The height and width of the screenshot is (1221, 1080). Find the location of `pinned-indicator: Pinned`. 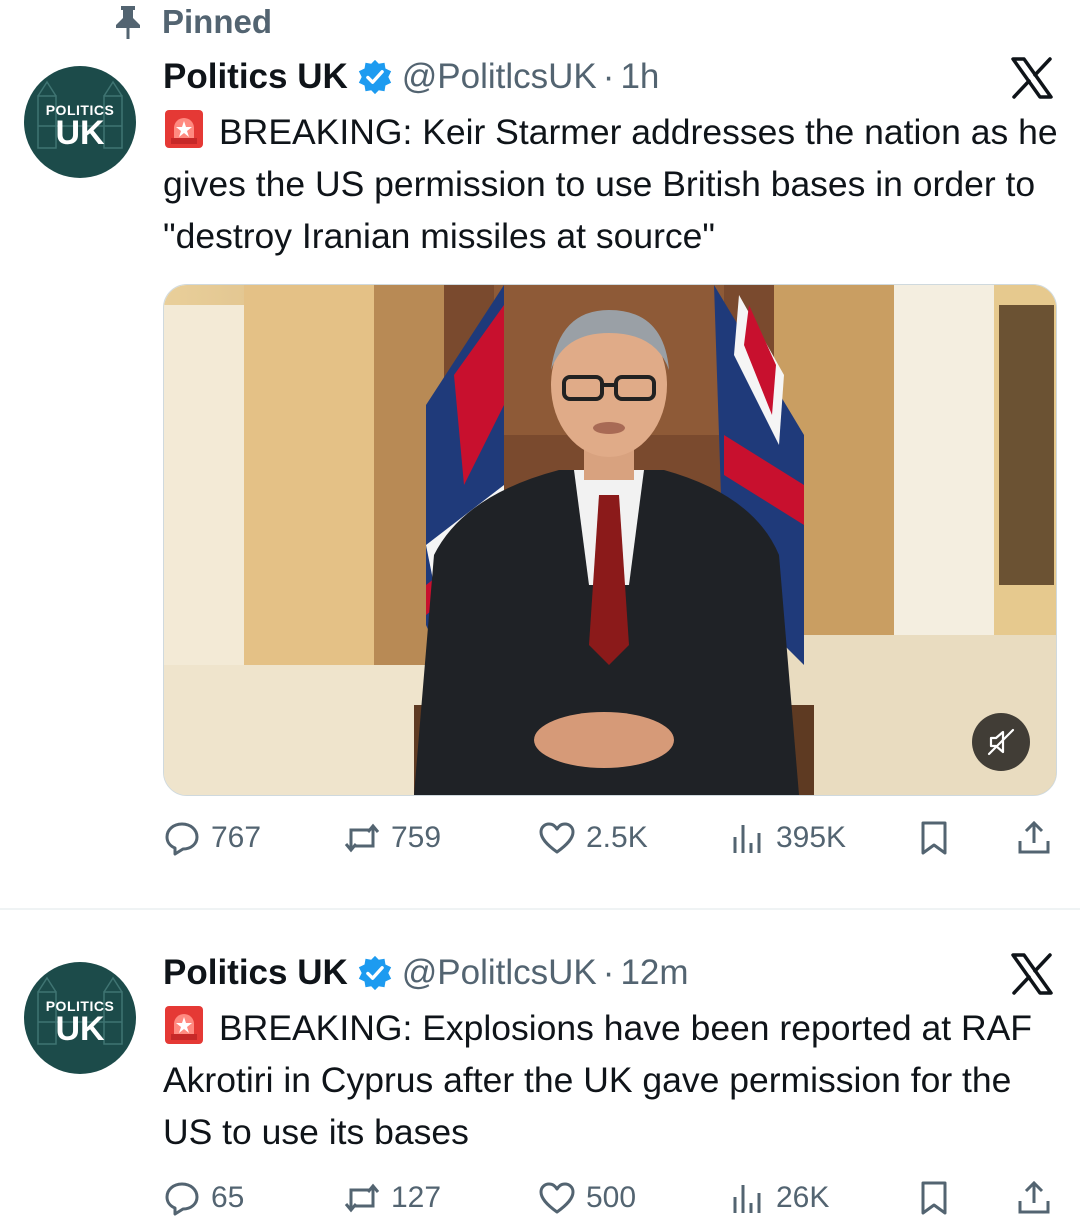

pinned-indicator: Pinned is located at coordinates (190, 22).